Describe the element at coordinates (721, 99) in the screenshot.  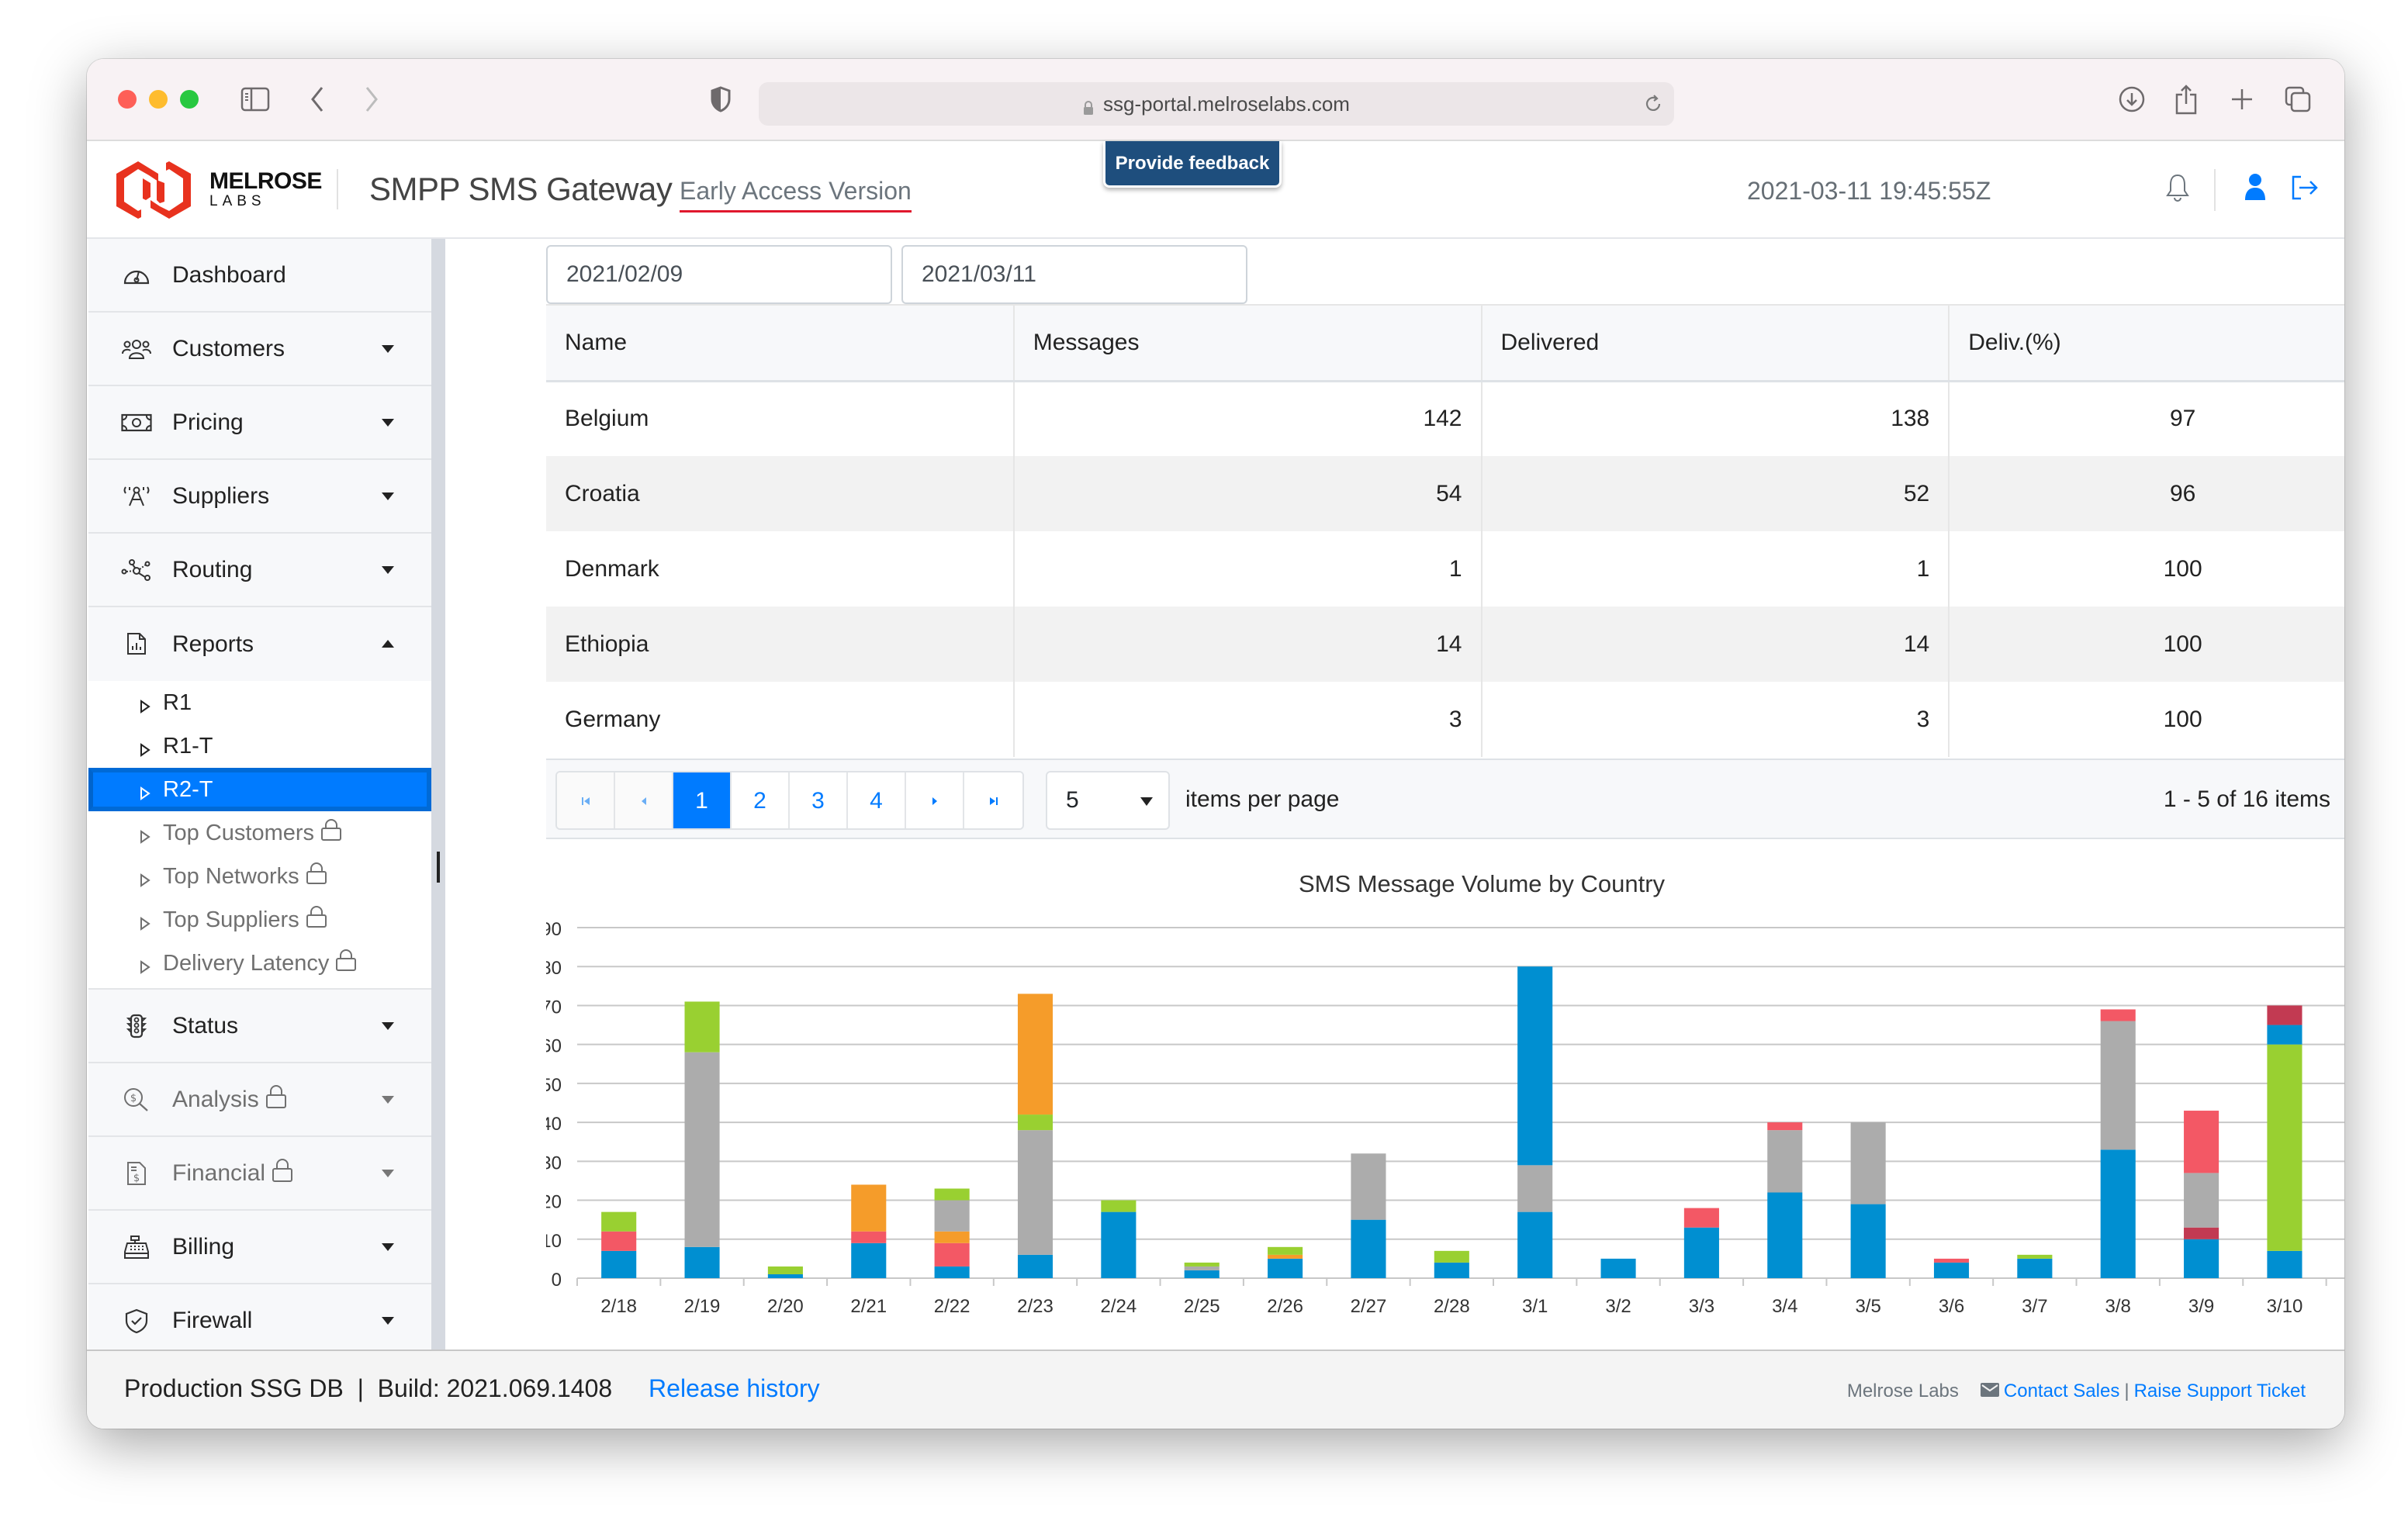
I see `privacy-shield-icon` at that location.